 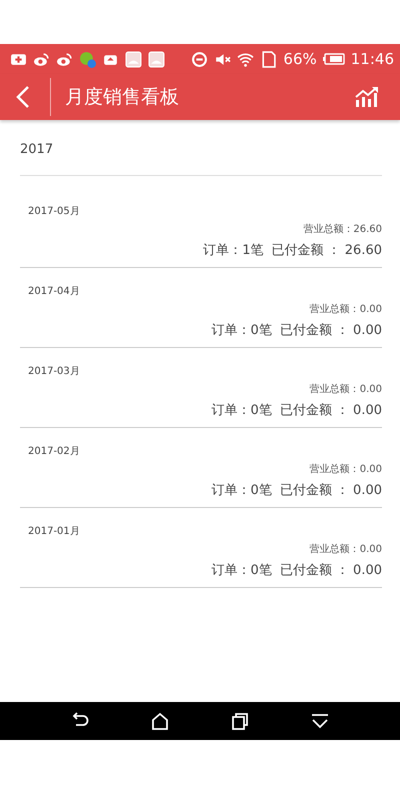 What do you see at coordinates (54, 451) in the screenshot?
I see `month-label: 2017-02月` at bounding box center [54, 451].